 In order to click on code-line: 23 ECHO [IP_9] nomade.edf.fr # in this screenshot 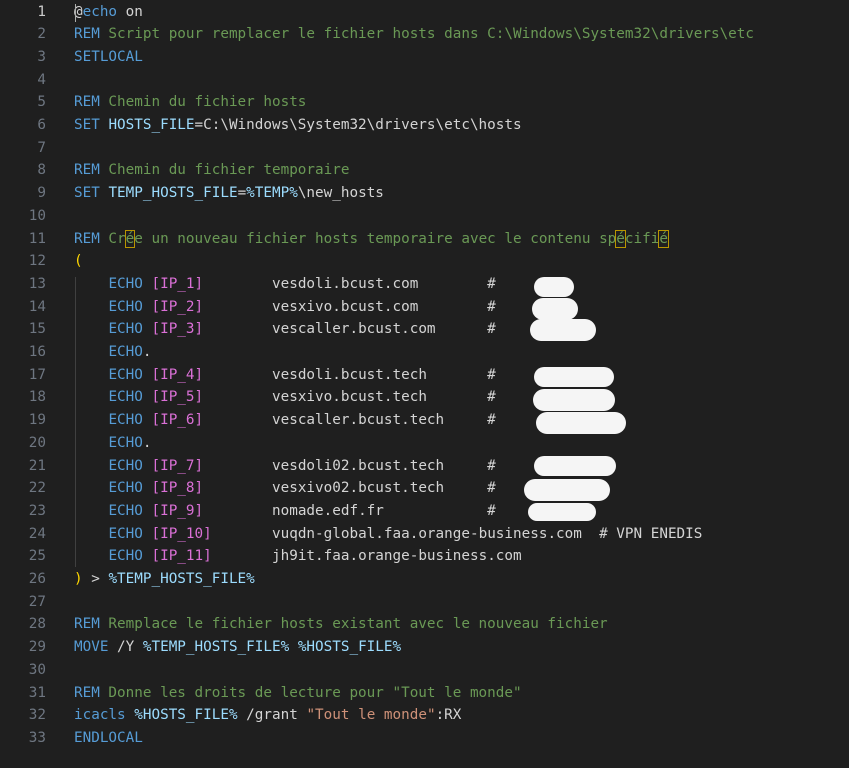, I will do `click(424, 511)`.